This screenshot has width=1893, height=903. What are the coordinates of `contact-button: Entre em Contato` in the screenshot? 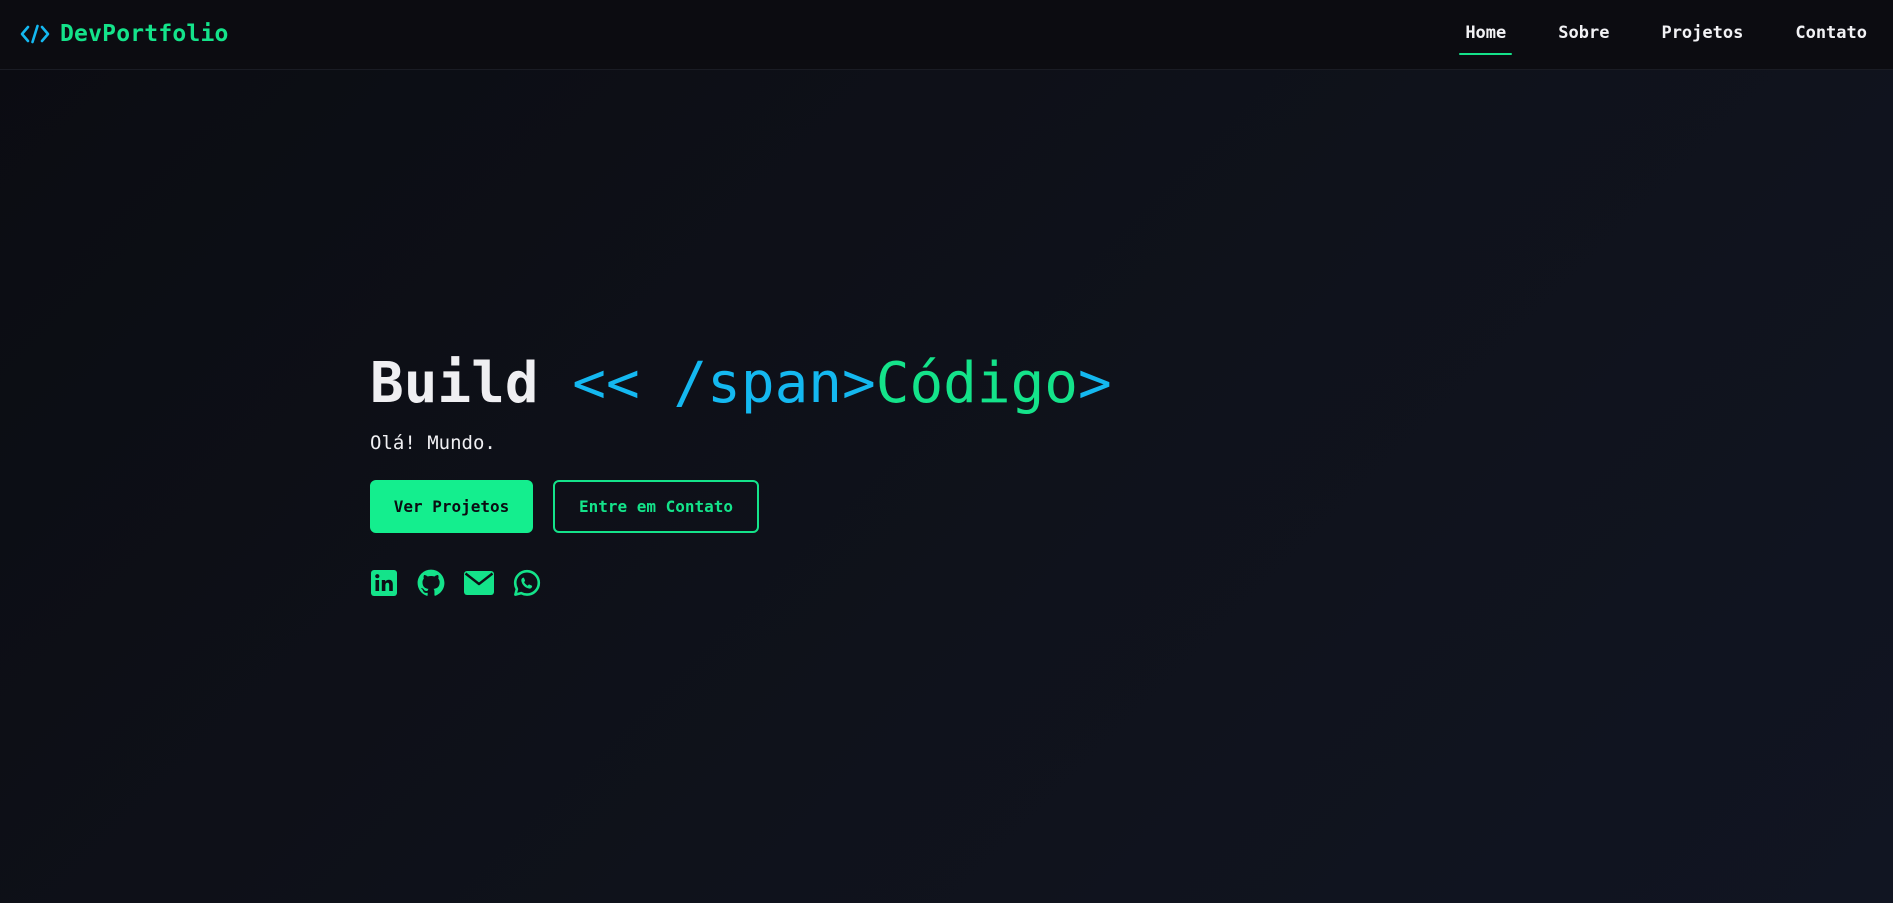 It's located at (656, 506).